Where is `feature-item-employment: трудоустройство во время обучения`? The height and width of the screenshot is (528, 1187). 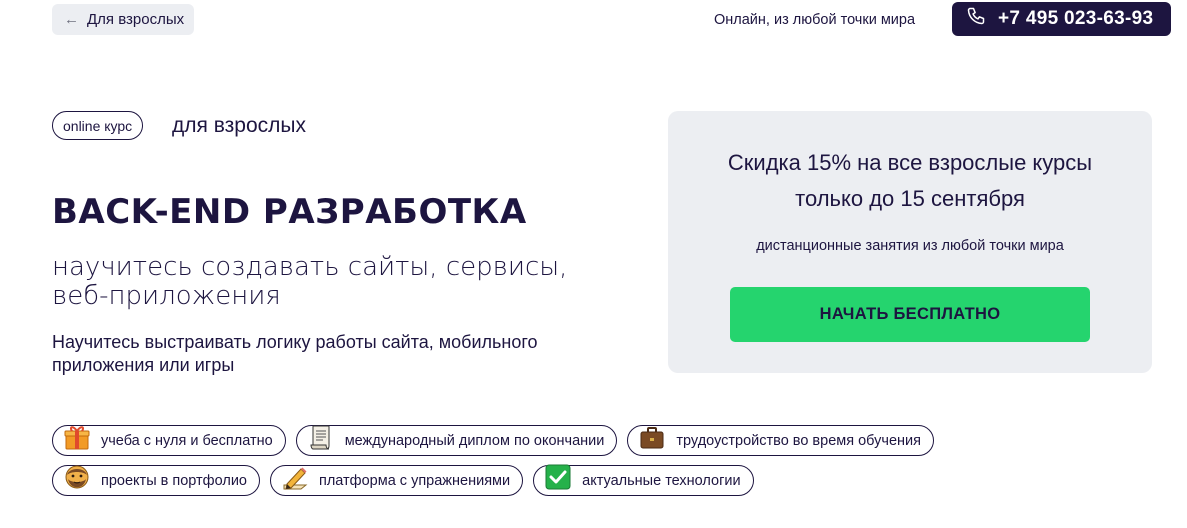
feature-item-employment: трудоустройство во время обучения is located at coordinates (780, 440).